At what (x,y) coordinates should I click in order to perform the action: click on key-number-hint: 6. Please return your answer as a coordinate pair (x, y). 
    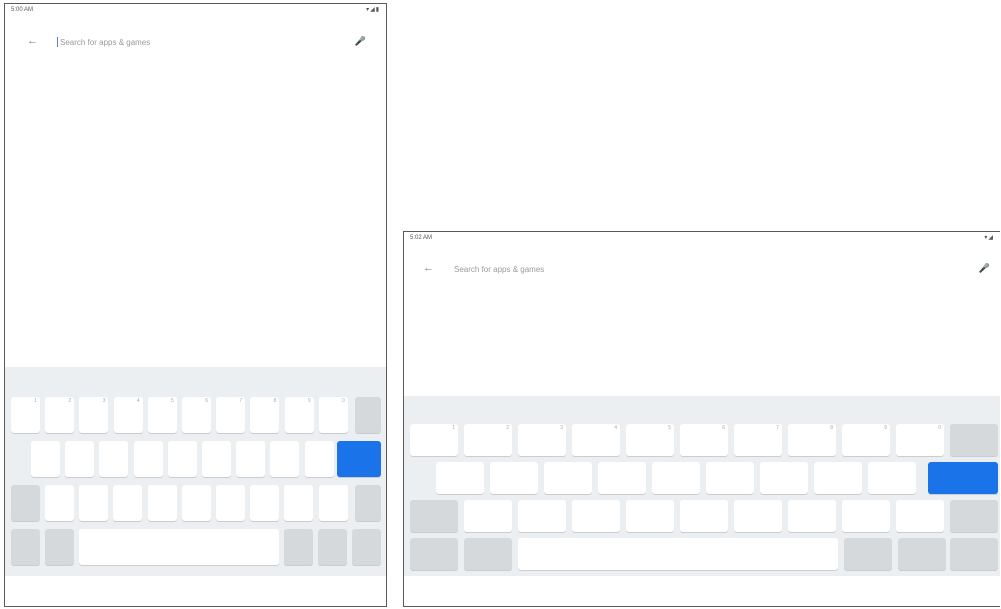
    Looking at the image, I should click on (206, 401).